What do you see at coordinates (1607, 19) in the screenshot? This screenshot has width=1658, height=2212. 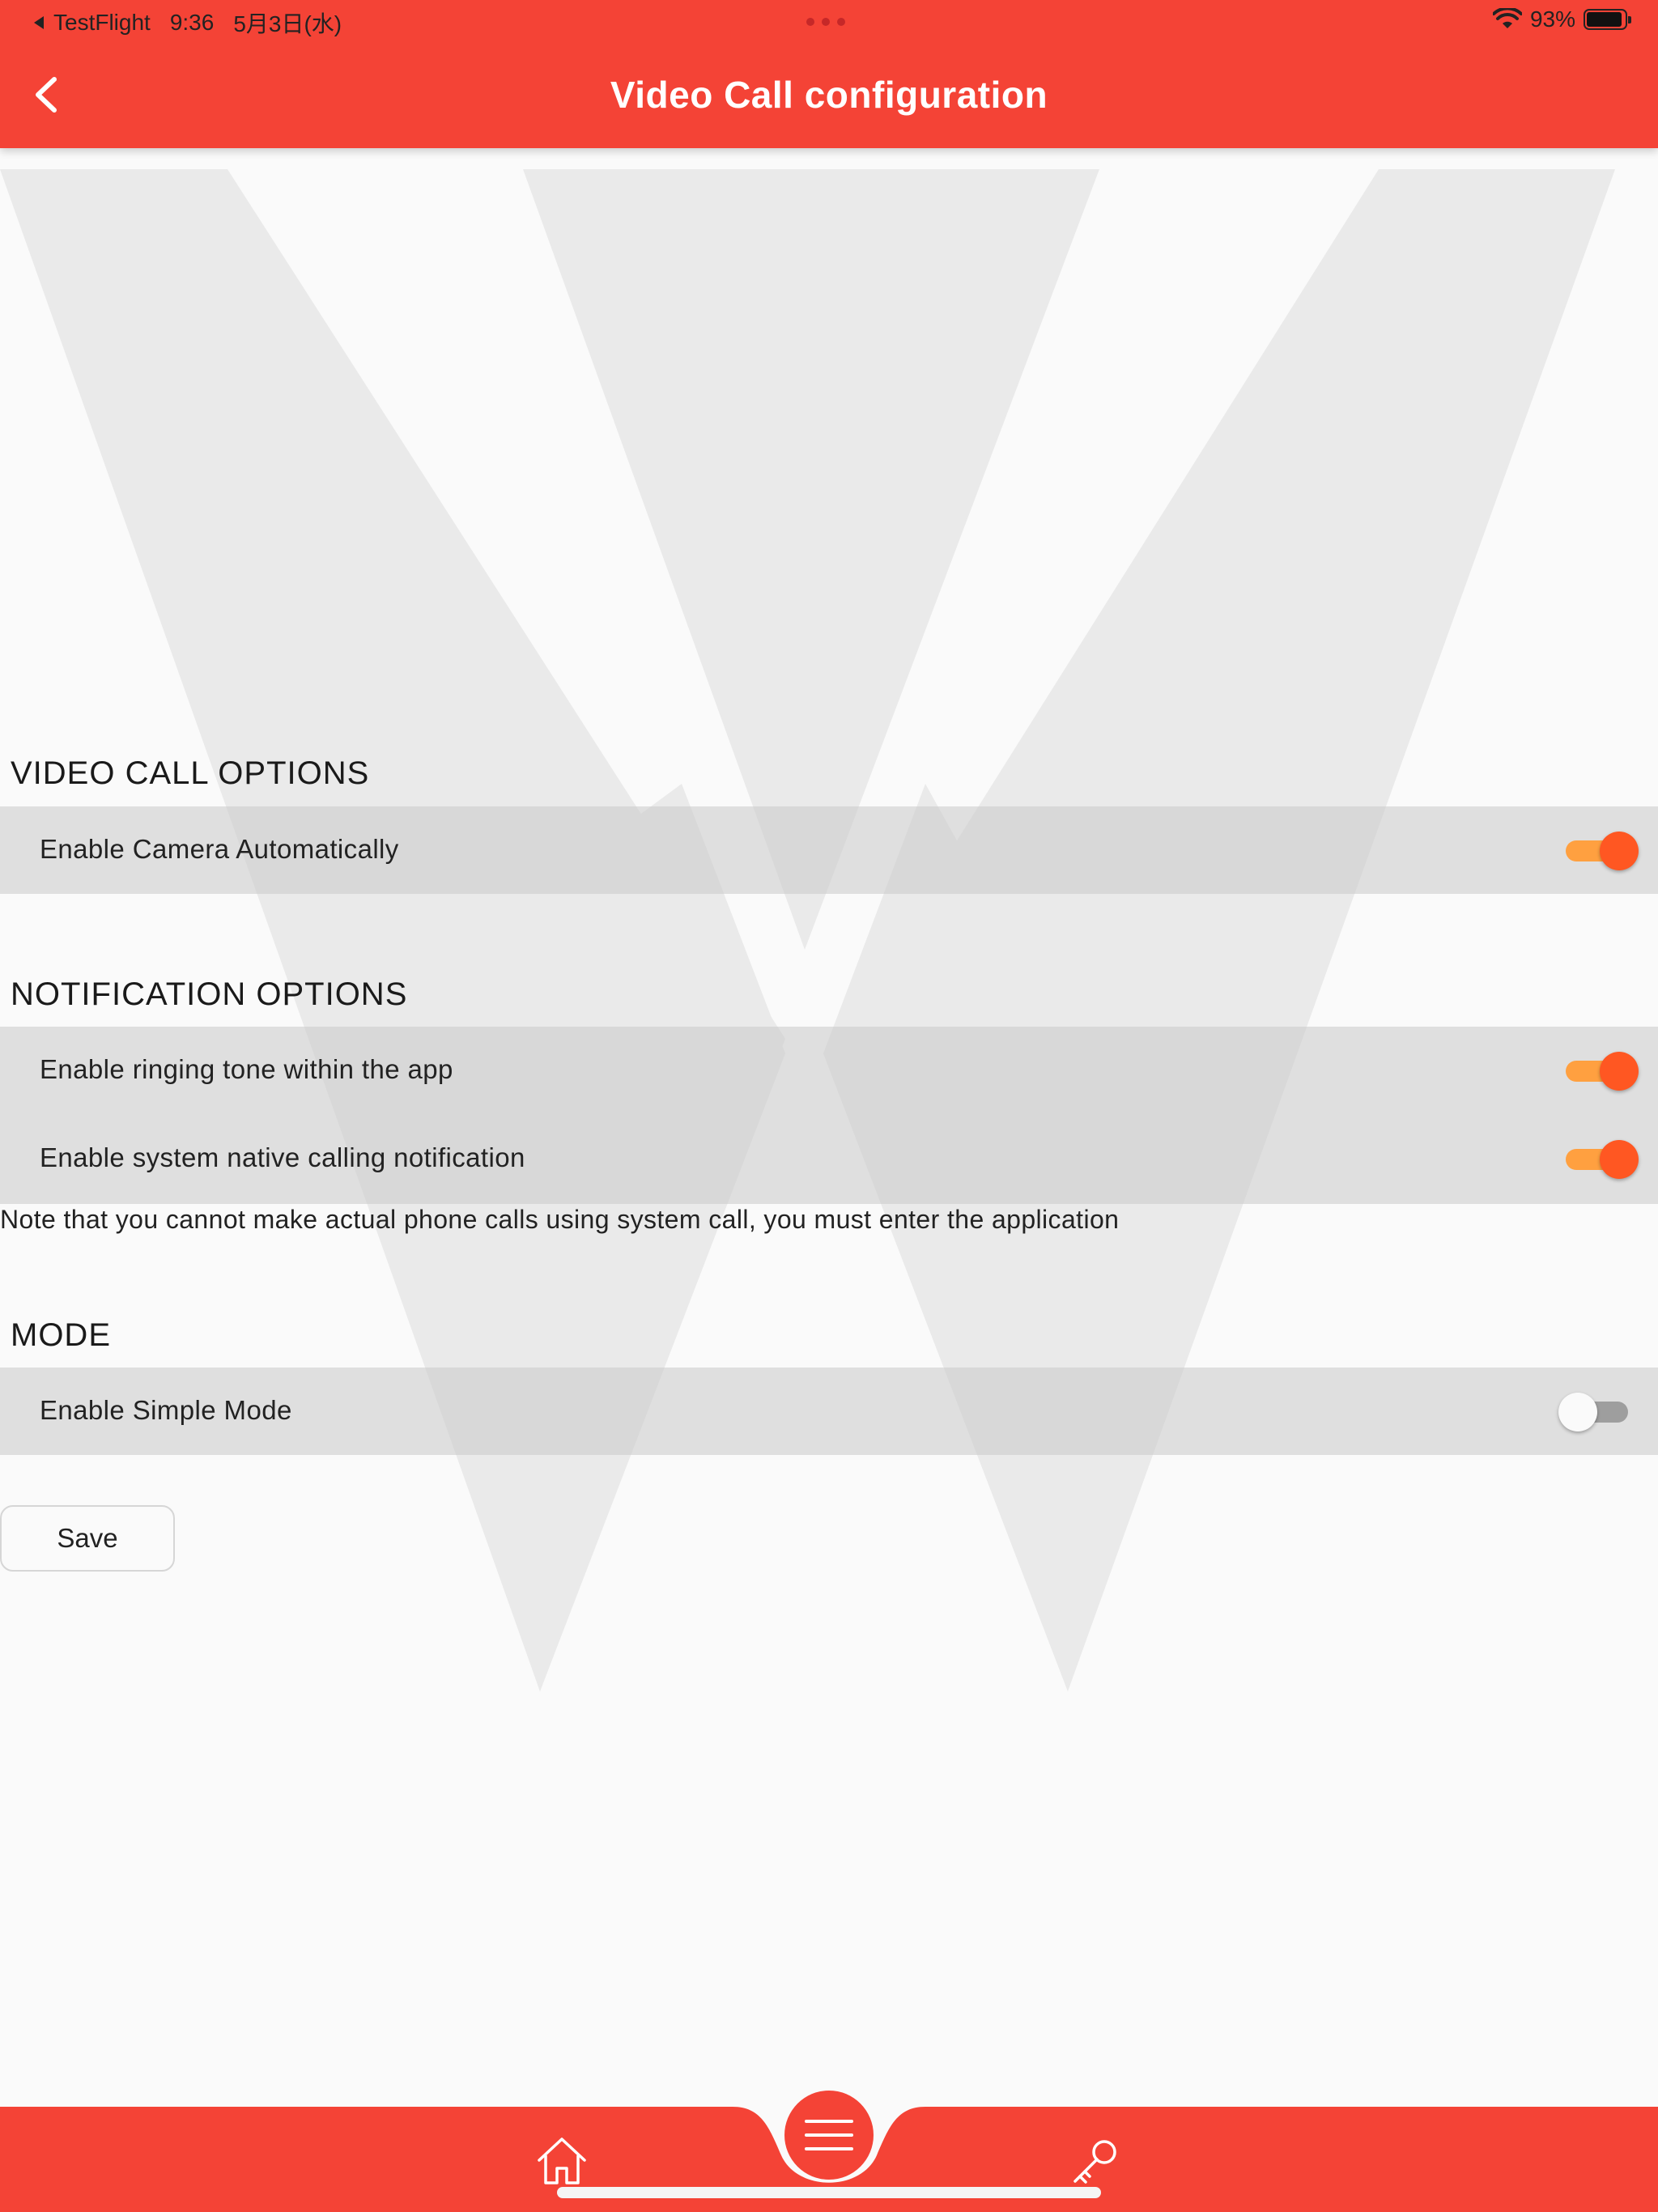 I see `battery-icon` at bounding box center [1607, 19].